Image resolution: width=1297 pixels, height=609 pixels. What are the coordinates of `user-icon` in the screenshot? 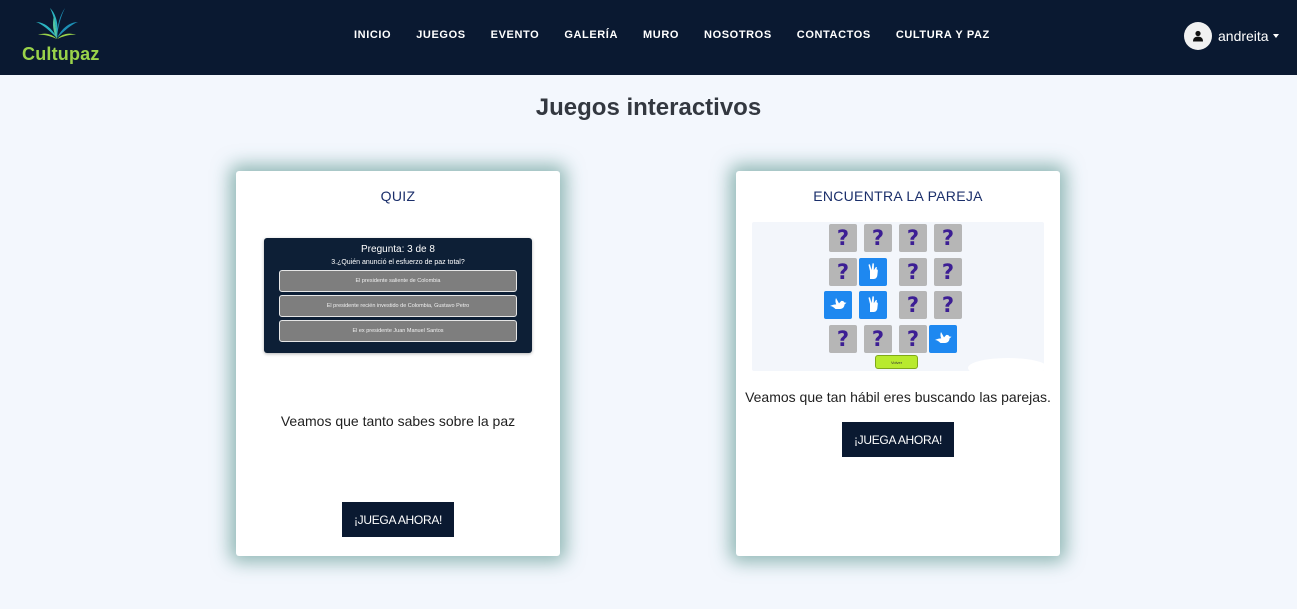 It's located at (1198, 36).